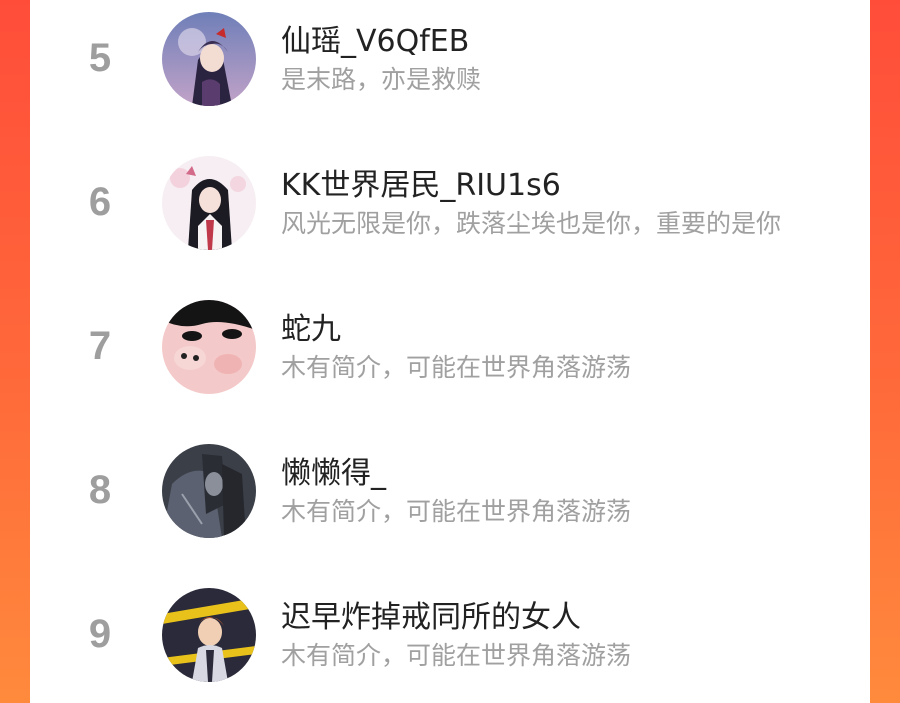  Describe the element at coordinates (100, 634) in the screenshot. I see `rank-number: 9` at that location.